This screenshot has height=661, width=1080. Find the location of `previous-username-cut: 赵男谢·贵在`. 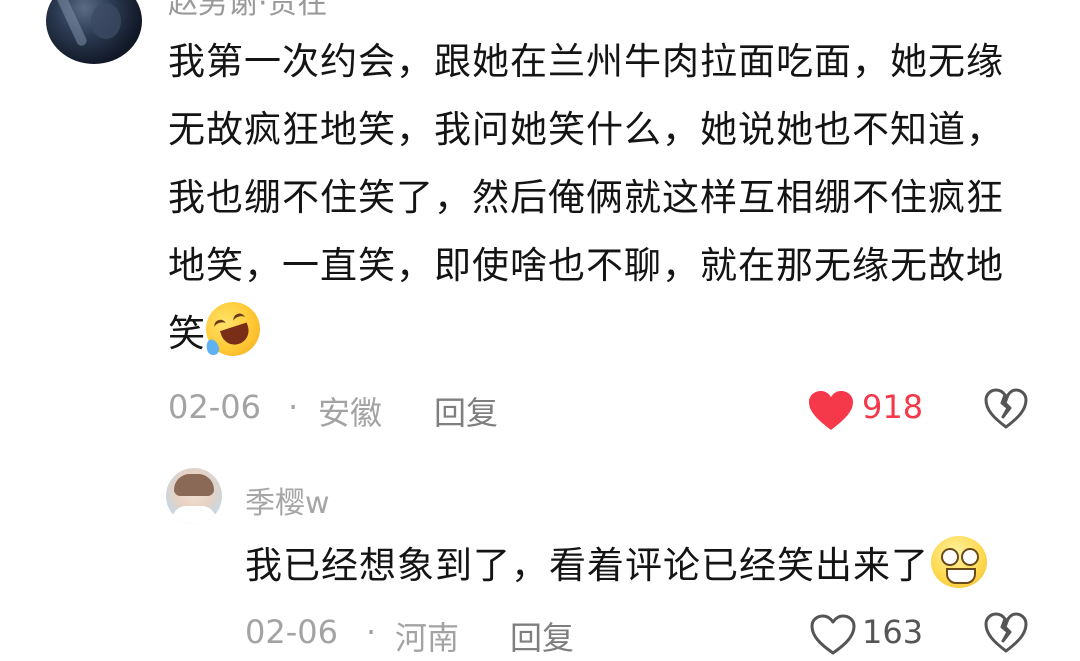

previous-username-cut: 赵男谢·贵在 is located at coordinates (248, 10).